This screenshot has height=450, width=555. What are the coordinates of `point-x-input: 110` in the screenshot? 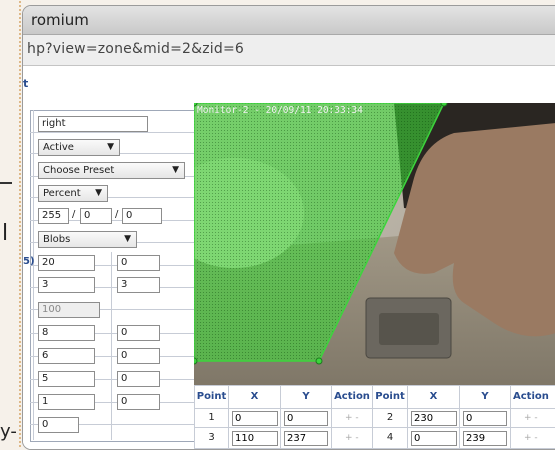 It's located at (255, 438).